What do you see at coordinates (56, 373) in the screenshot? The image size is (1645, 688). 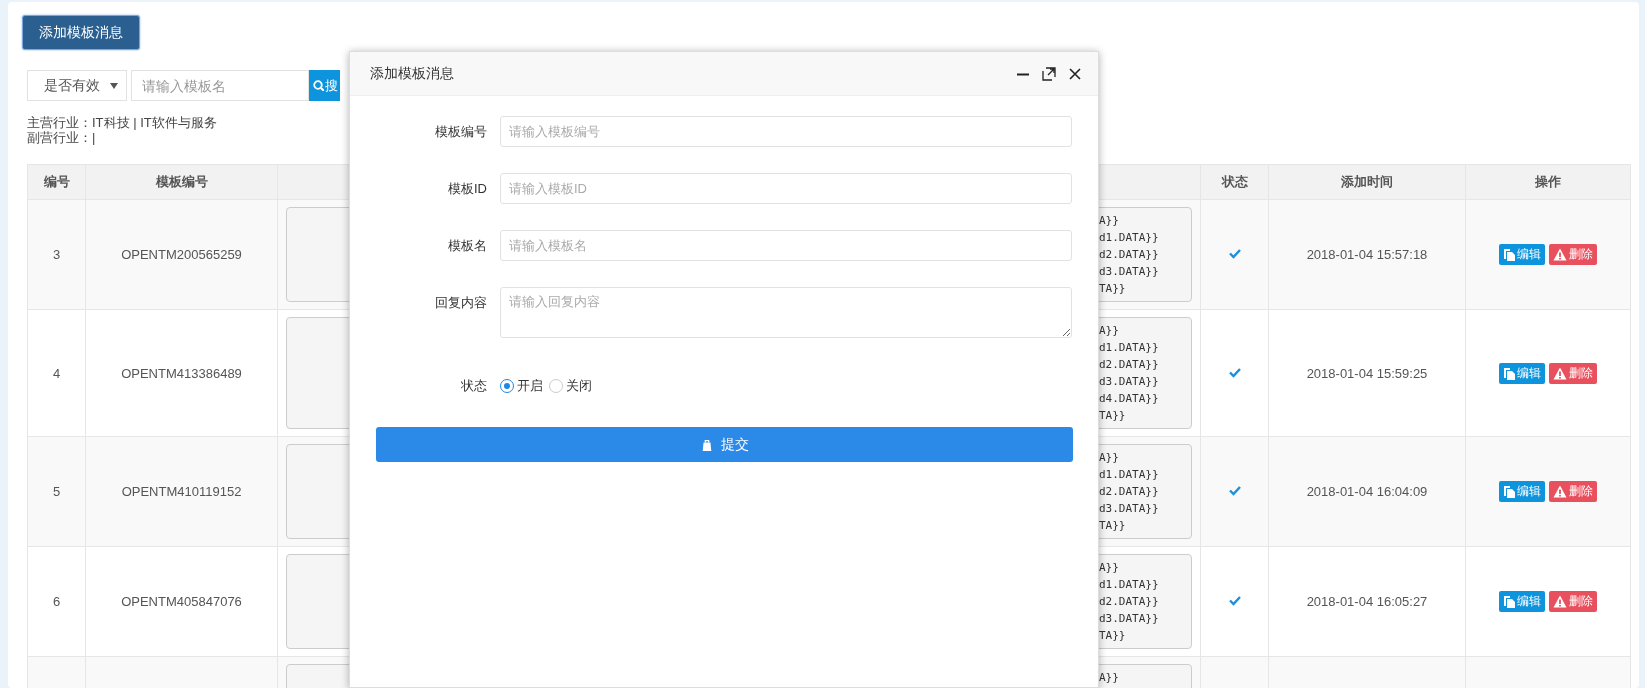 I see `number-text: 4` at bounding box center [56, 373].